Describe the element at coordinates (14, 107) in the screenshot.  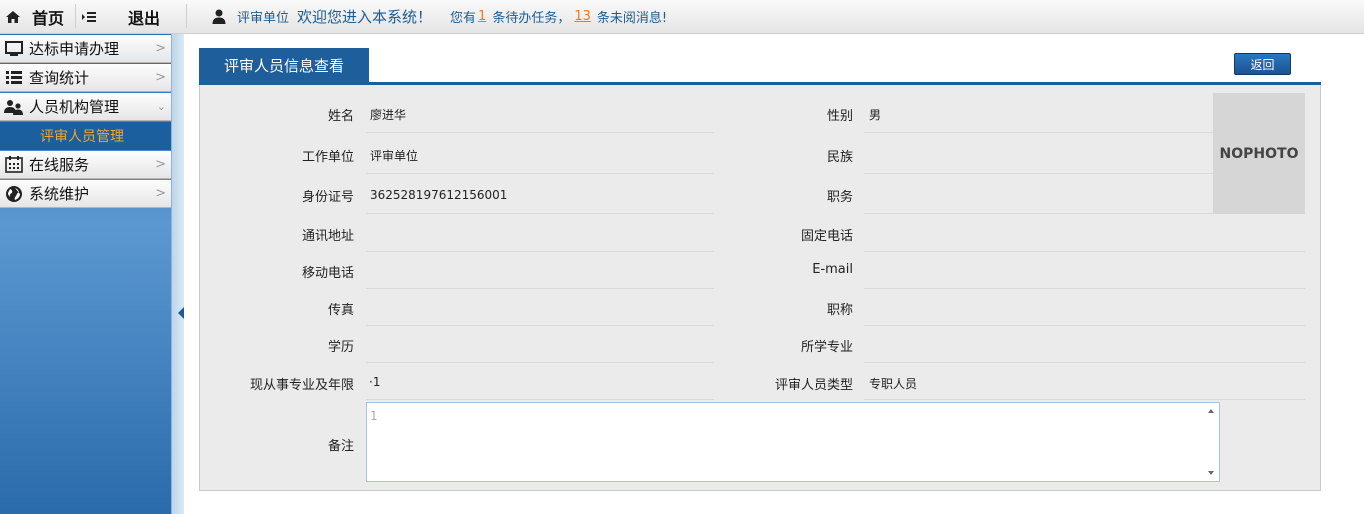
I see `users-icon` at that location.